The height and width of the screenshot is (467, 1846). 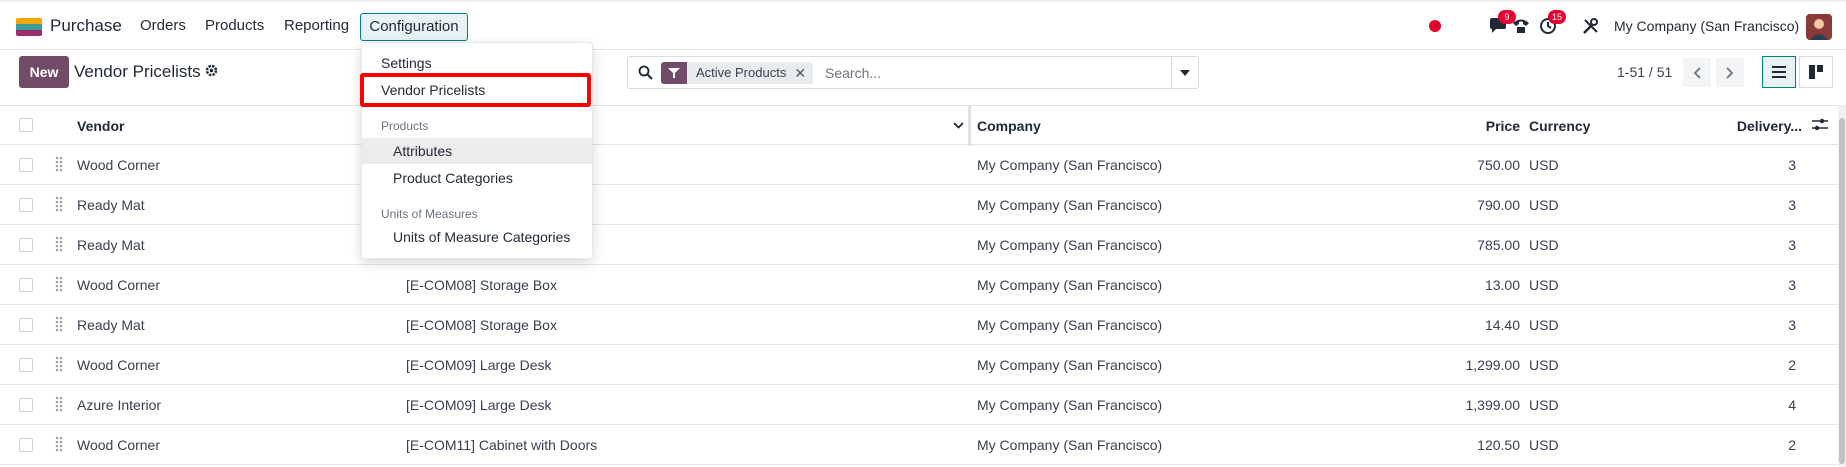 What do you see at coordinates (477, 151) in the screenshot?
I see `dropdown-attributes: Attributes` at bounding box center [477, 151].